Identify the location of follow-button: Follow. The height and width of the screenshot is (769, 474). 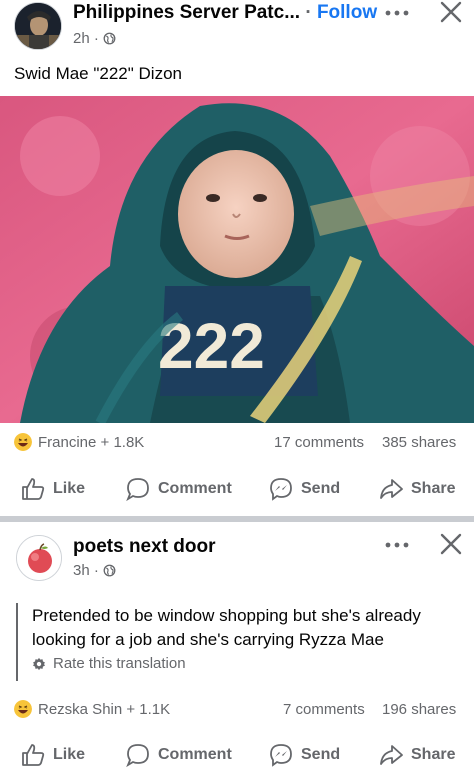
(347, 12).